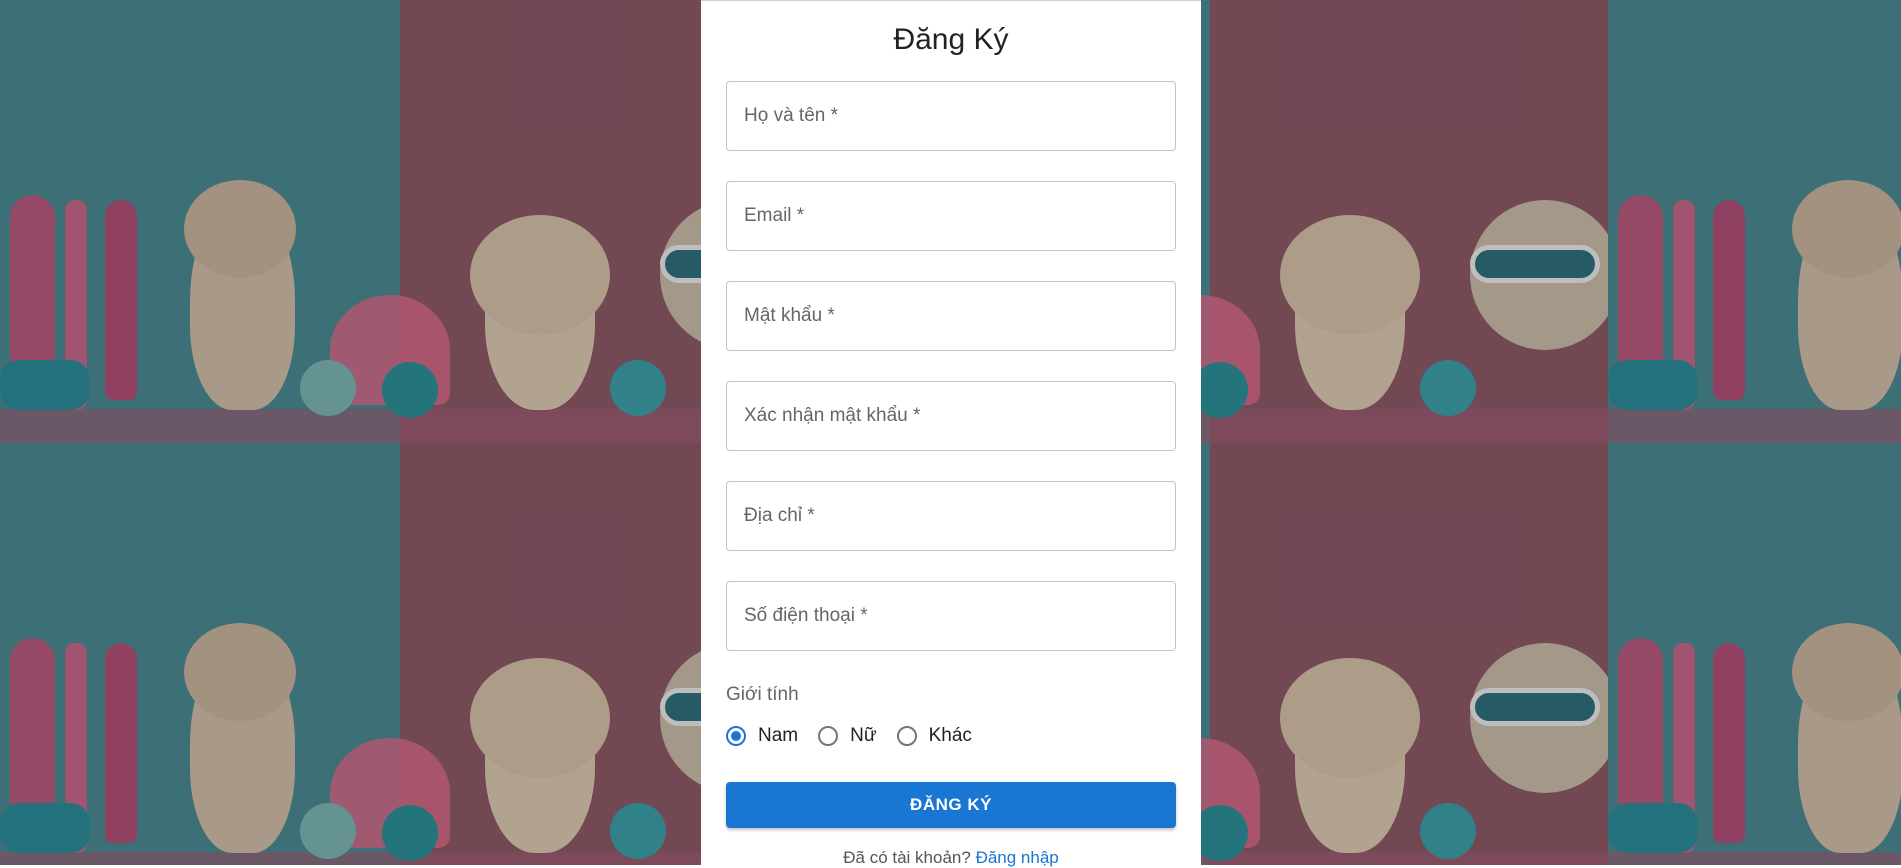  Describe the element at coordinates (951, 416) in the screenshot. I see `confirm-password-input: Xác nhận mật khẩu *` at that location.